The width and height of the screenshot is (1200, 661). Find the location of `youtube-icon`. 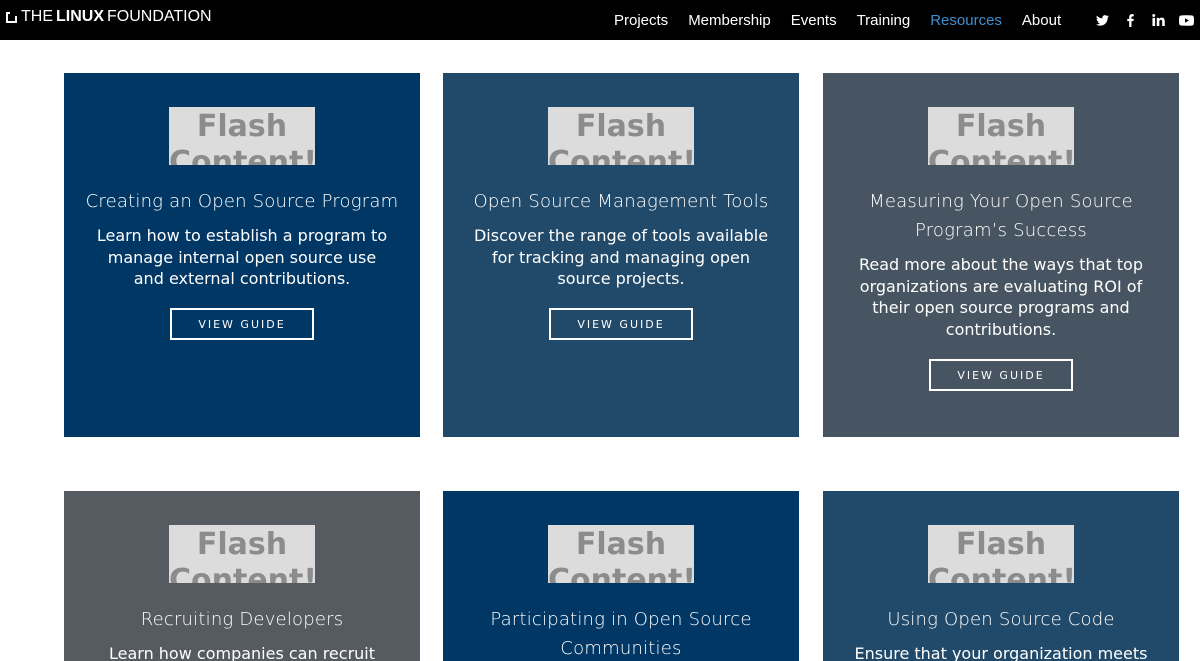

youtube-icon is located at coordinates (1186, 20).